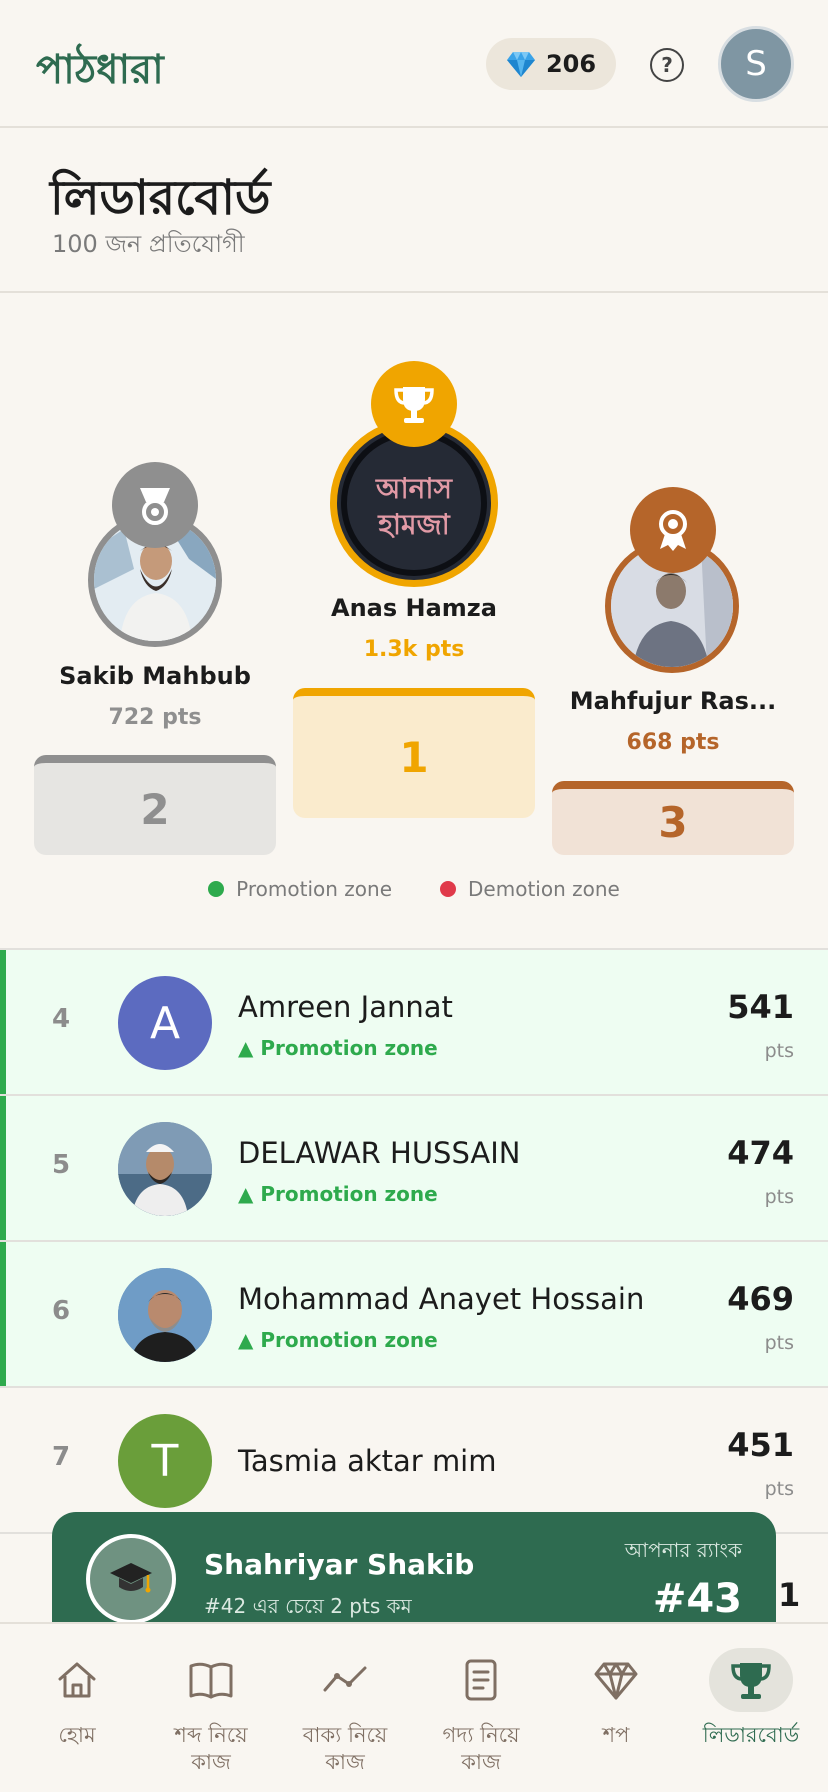 The width and height of the screenshot is (828, 1792). What do you see at coordinates (367, 1461) in the screenshot?
I see `row-name: Tasmia aktar mim` at bounding box center [367, 1461].